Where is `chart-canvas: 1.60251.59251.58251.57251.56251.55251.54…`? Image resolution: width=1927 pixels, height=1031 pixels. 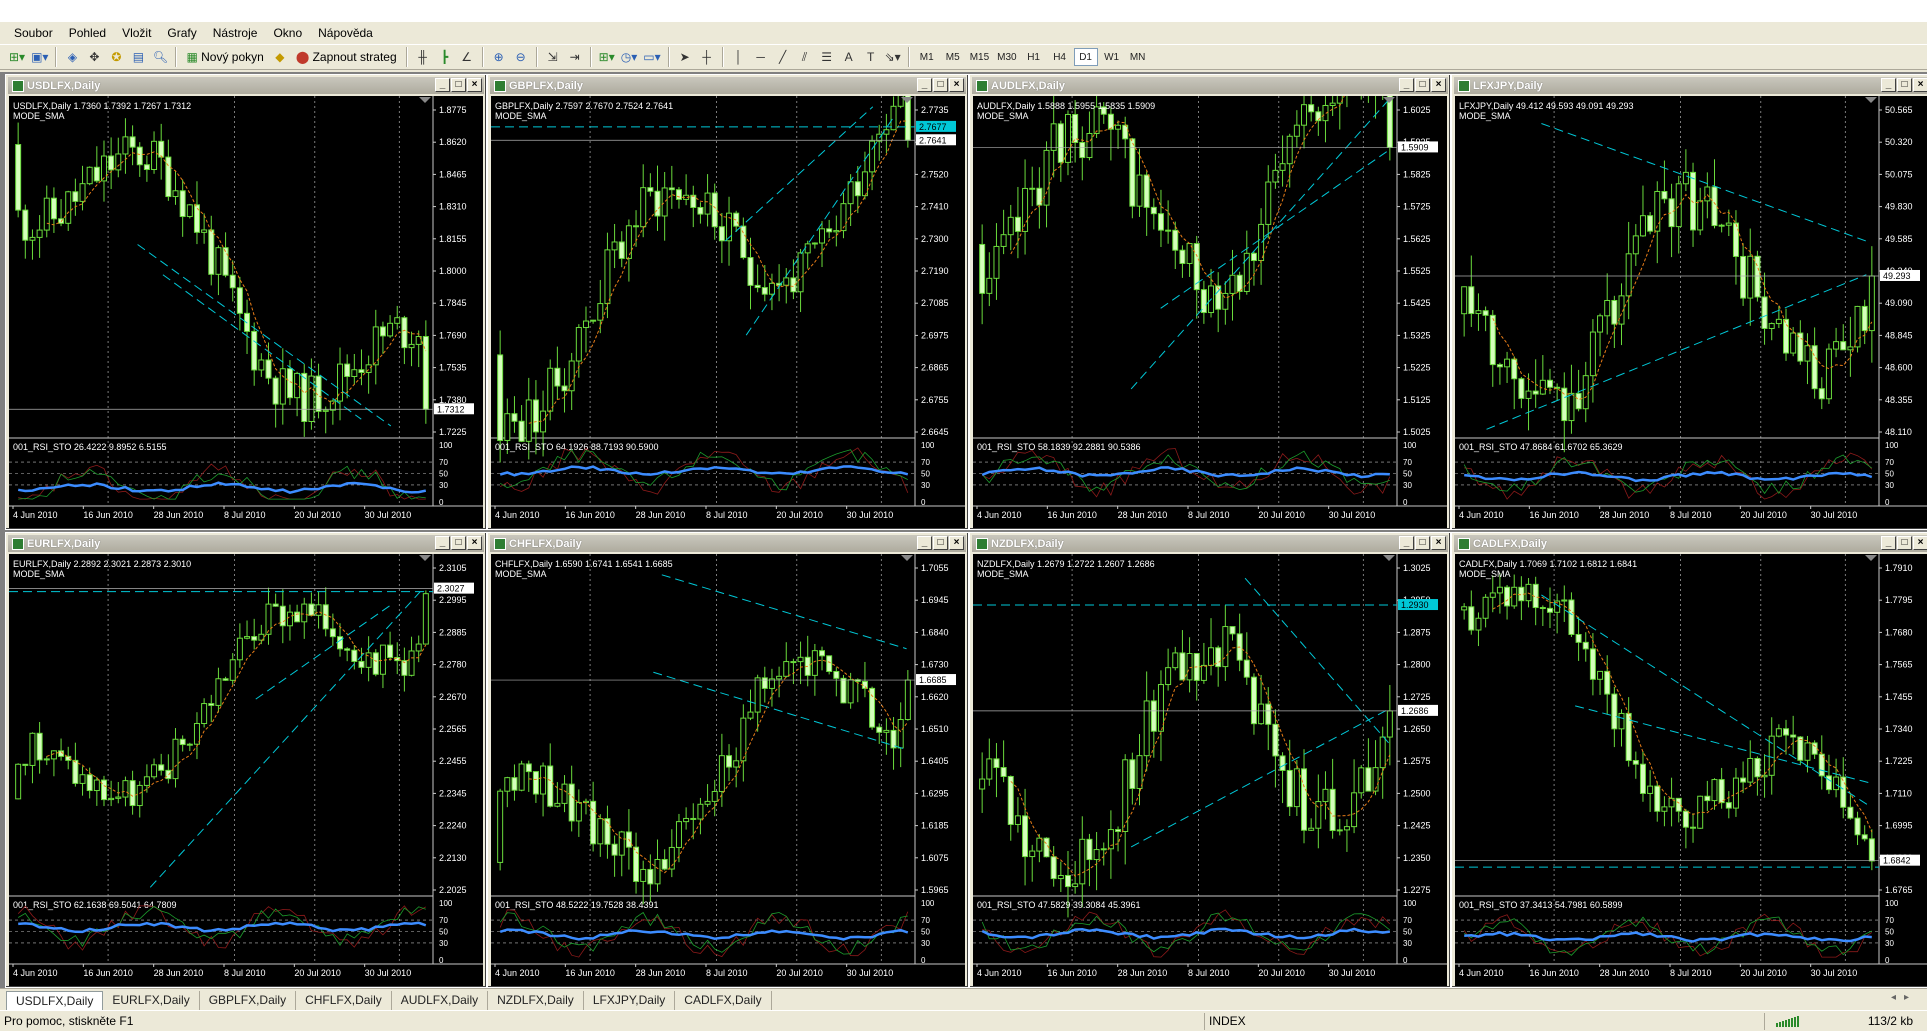 chart-canvas: 1.60251.59251.58251.57251.56251.55251.54… is located at coordinates (1210, 312).